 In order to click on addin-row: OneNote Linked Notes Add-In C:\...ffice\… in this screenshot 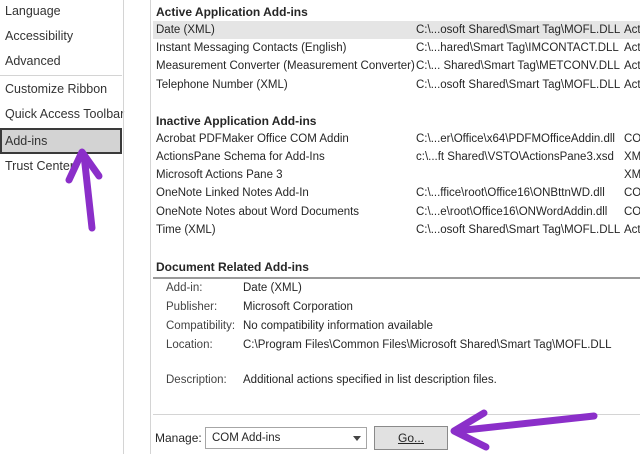, I will do `click(396, 193)`.